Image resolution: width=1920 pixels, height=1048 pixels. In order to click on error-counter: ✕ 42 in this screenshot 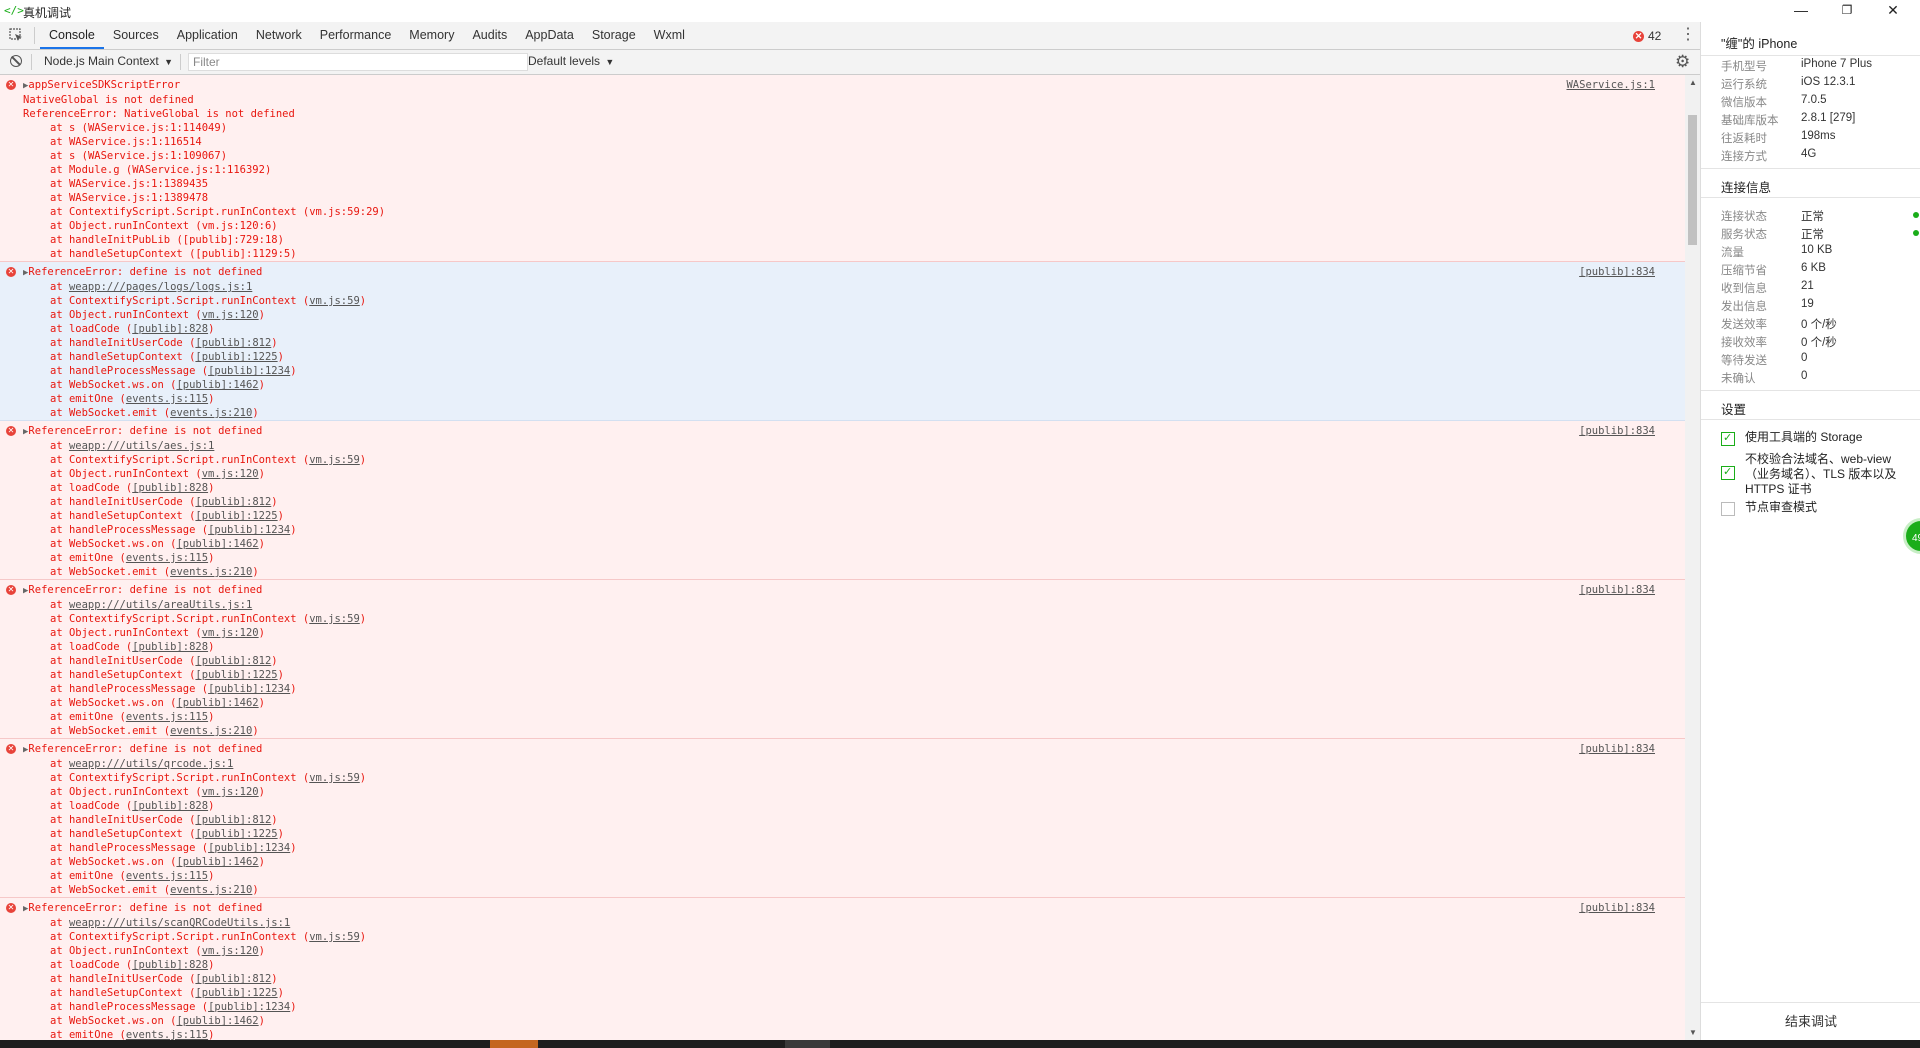, I will do `click(1647, 36)`.